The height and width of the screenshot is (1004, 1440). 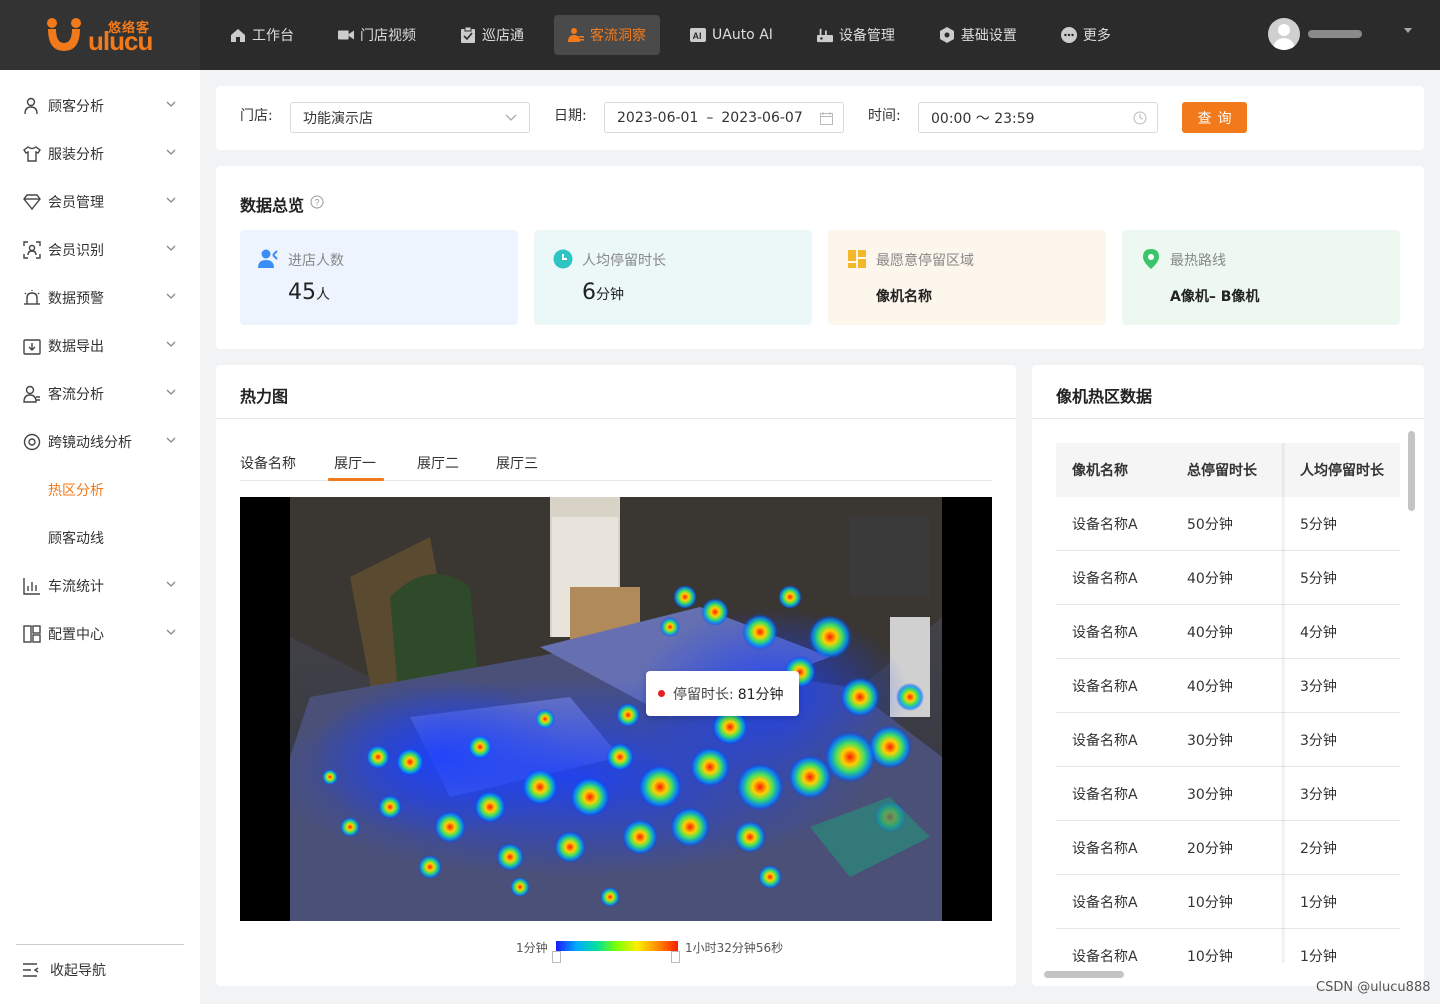 What do you see at coordinates (76, 490) in the screenshot?
I see `sidebar-subitem-heat-zone: 热区分析` at bounding box center [76, 490].